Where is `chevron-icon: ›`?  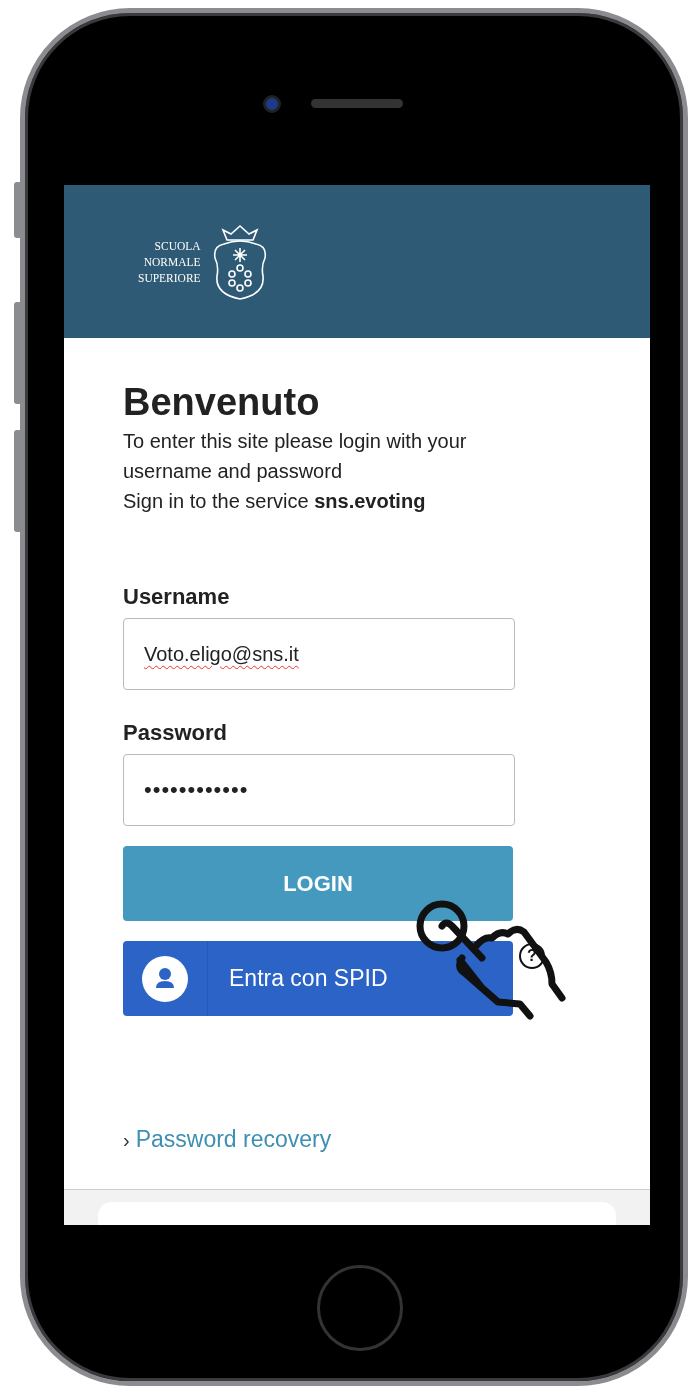
chevron-icon: › is located at coordinates (126, 1140).